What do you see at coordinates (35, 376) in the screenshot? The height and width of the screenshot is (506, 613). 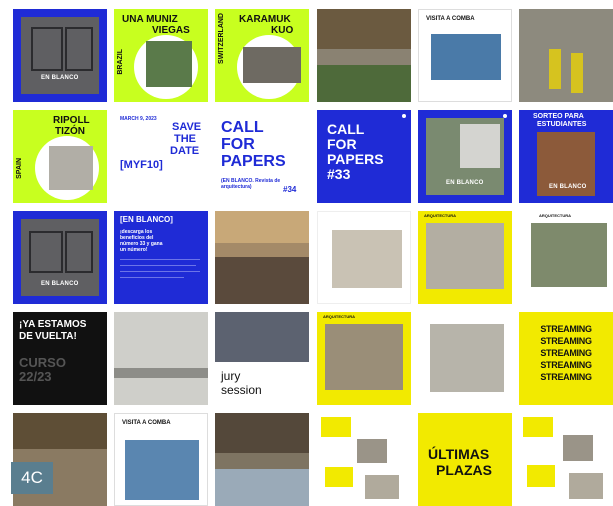 I see `curso-year: 22/23` at bounding box center [35, 376].